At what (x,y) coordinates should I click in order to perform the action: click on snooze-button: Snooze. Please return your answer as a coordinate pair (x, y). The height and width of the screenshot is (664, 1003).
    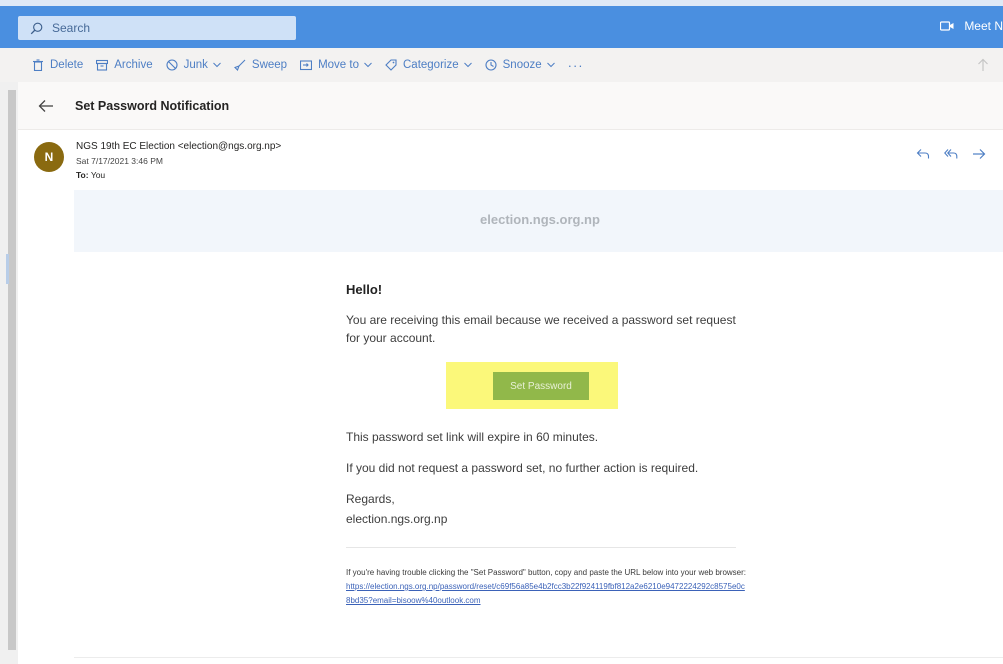
    Looking at the image, I should click on (520, 65).